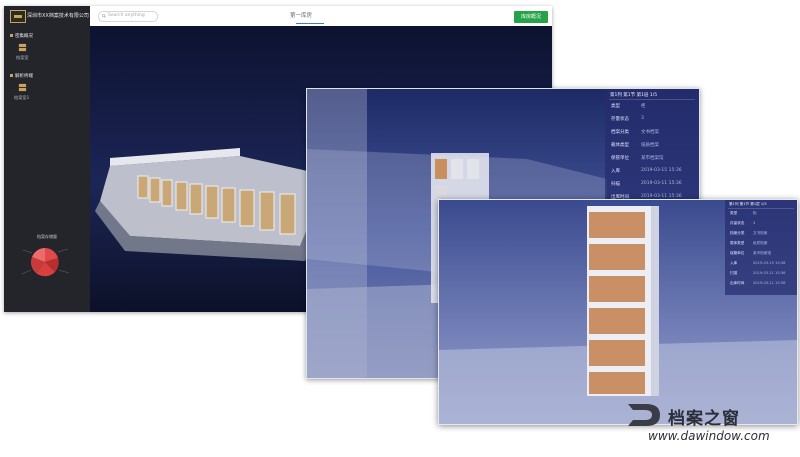 The width and height of the screenshot is (800, 457). Describe the element at coordinates (47, 262) in the screenshot. I see `storage-pie-chart` at that location.